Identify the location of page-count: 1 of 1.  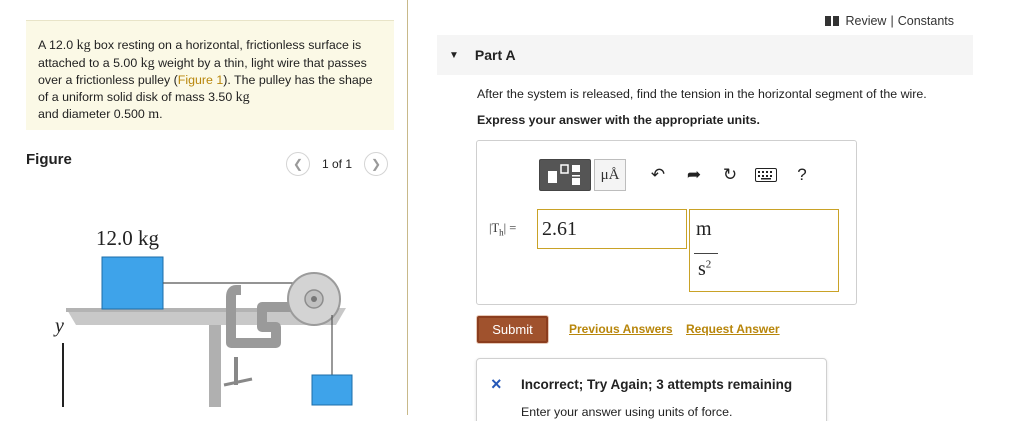
(337, 164).